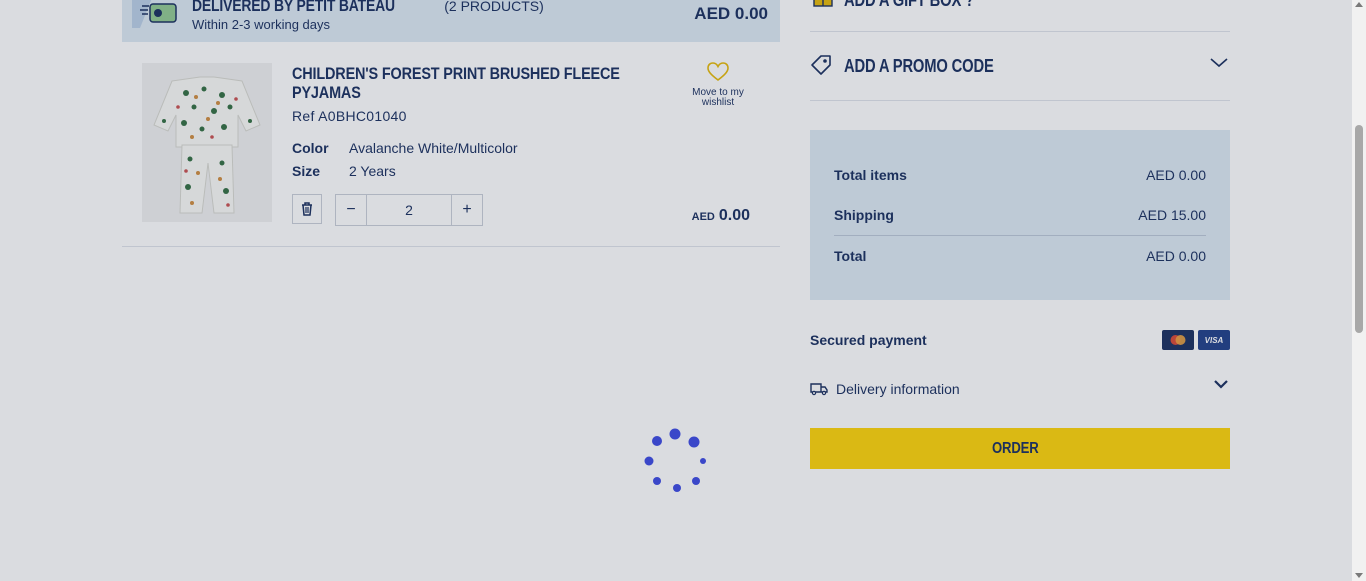 The width and height of the screenshot is (1366, 581). Describe the element at coordinates (675, 460) in the screenshot. I see `loading-spinner-icon` at that location.